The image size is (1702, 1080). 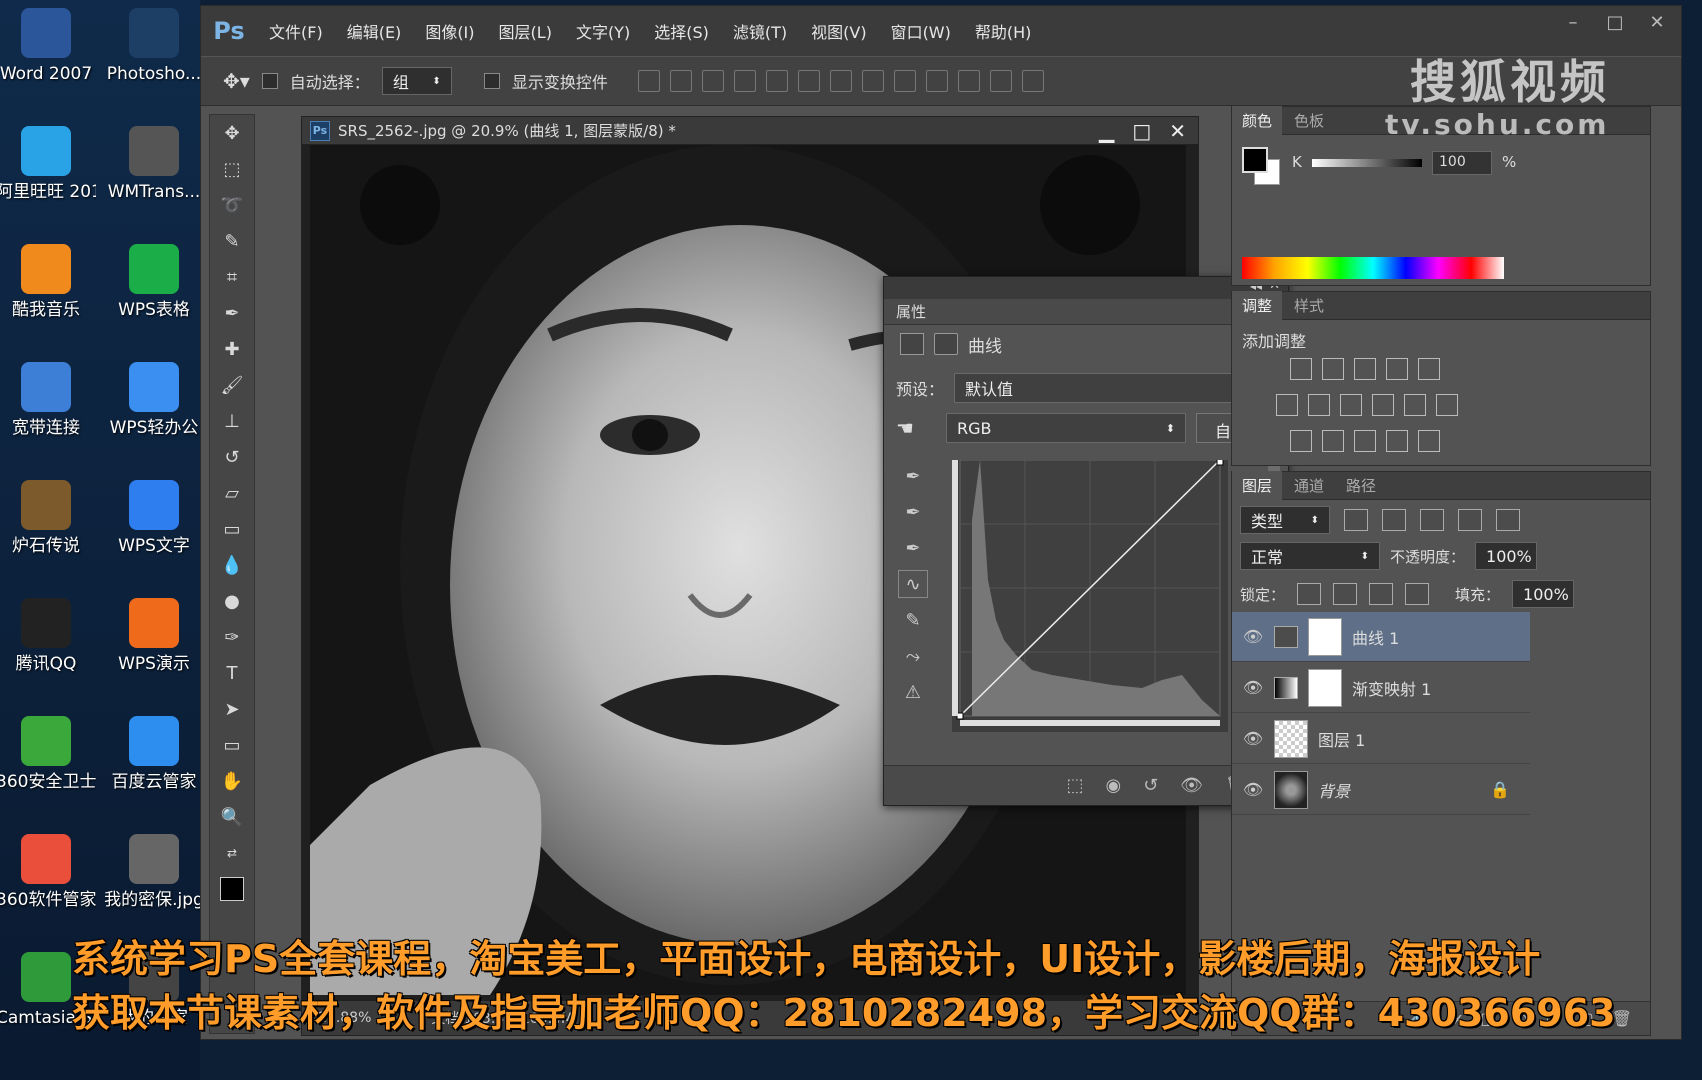 What do you see at coordinates (1345, 594) in the screenshot?
I see `lock-image-icon` at bounding box center [1345, 594].